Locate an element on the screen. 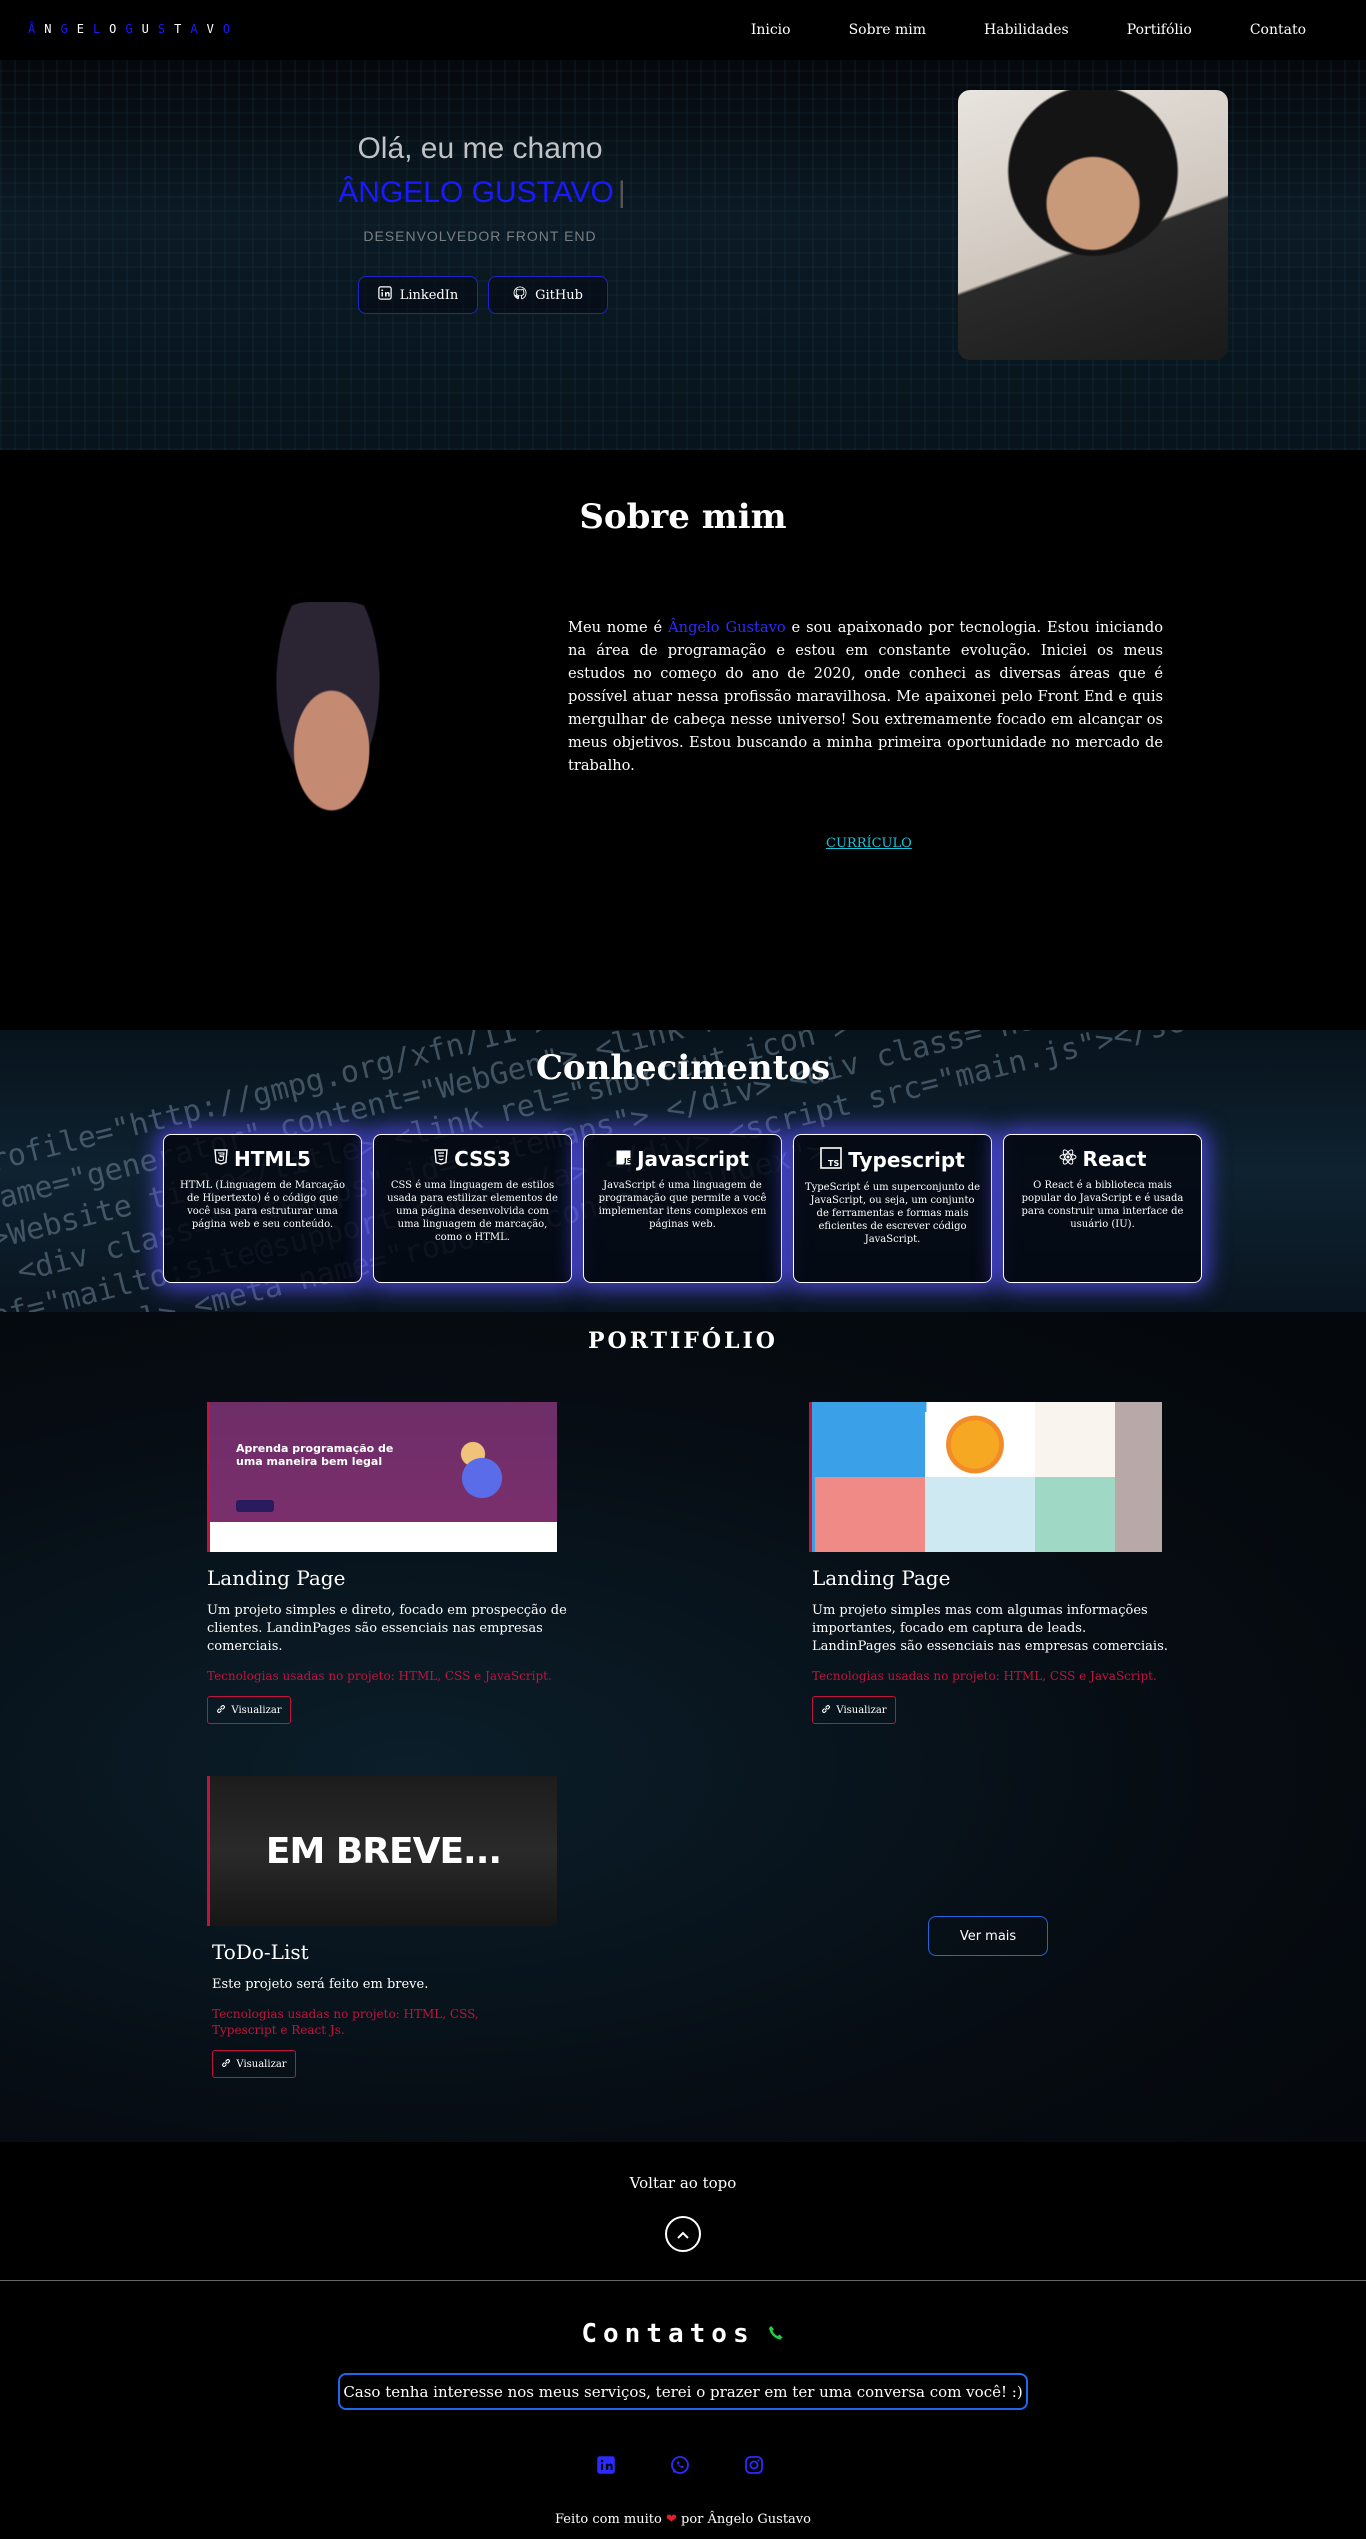  see-more-button: Ver mais is located at coordinates (988, 1936).